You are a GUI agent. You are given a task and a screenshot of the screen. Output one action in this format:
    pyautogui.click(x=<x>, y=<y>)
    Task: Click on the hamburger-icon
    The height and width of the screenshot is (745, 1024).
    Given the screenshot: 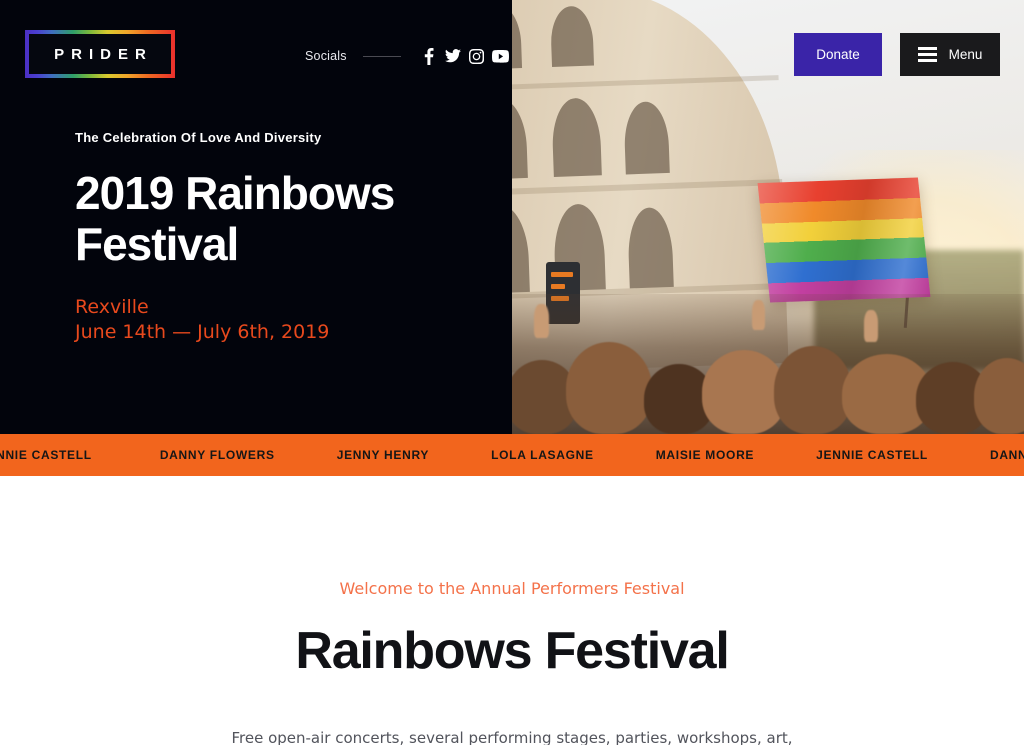 What is the action you would take?
    pyautogui.click(x=927, y=54)
    